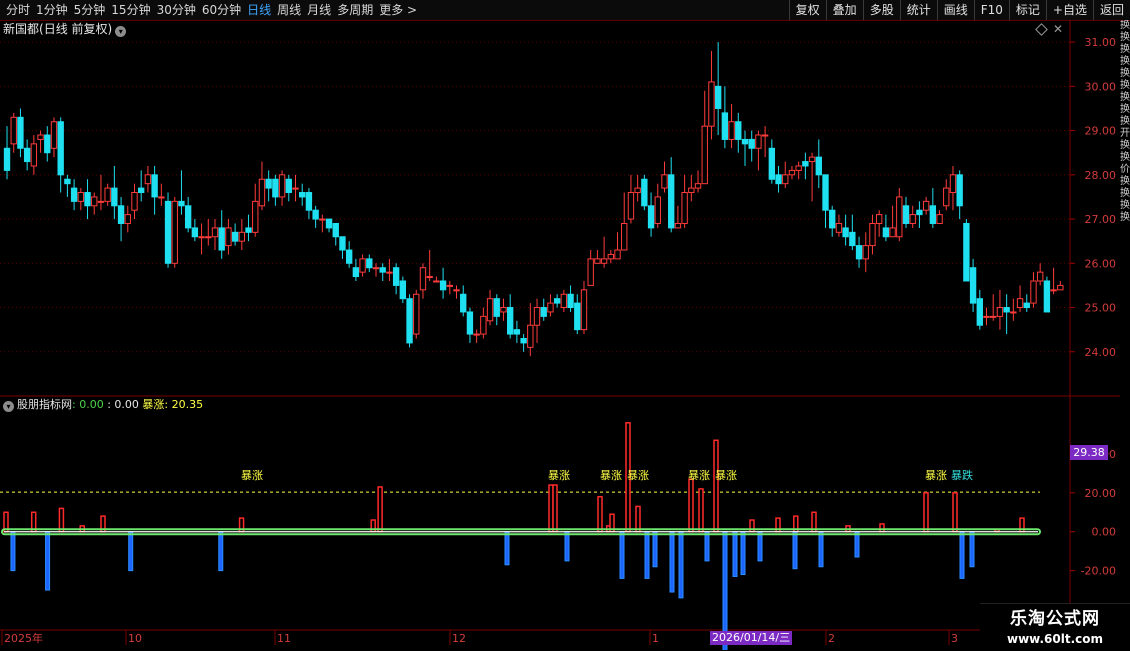 Image resolution: width=1130 pixels, height=651 pixels. I want to click on price-tick-label: 24.00, so click(1101, 352).